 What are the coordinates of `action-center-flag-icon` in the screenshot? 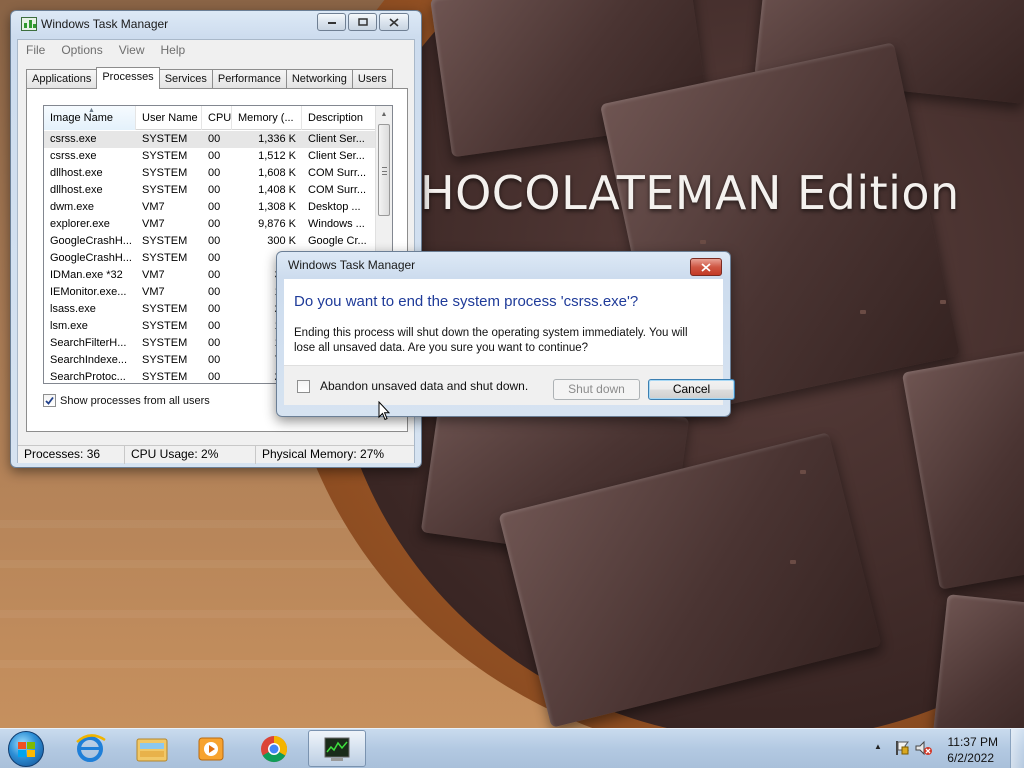 It's located at (902, 748).